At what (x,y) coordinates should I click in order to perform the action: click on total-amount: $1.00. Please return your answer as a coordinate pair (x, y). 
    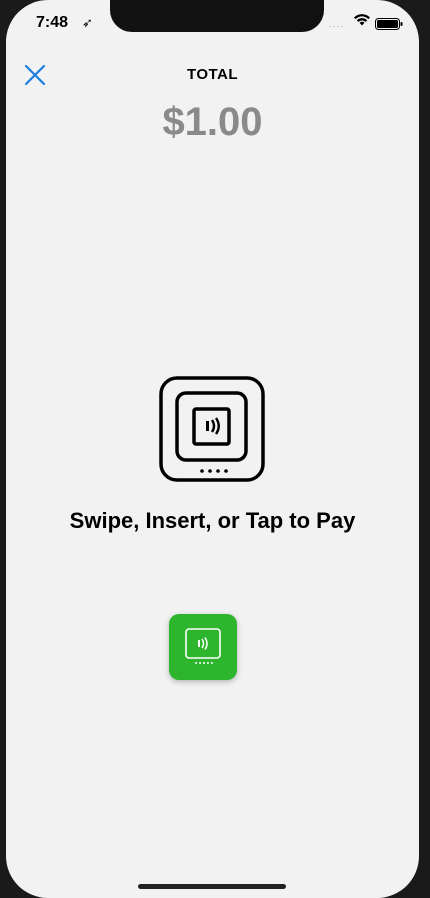
    Looking at the image, I should click on (212, 122).